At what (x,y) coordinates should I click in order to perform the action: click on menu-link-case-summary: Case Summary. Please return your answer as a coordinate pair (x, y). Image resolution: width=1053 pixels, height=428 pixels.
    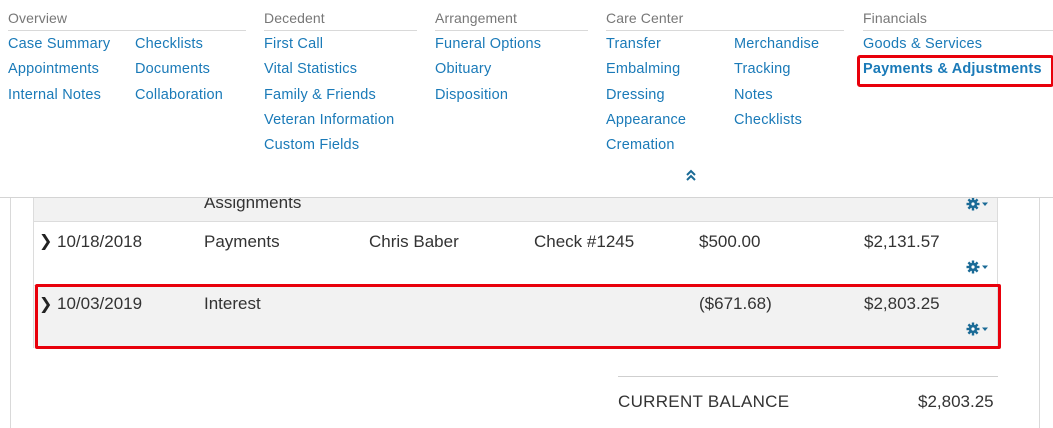
    Looking at the image, I should click on (59, 44).